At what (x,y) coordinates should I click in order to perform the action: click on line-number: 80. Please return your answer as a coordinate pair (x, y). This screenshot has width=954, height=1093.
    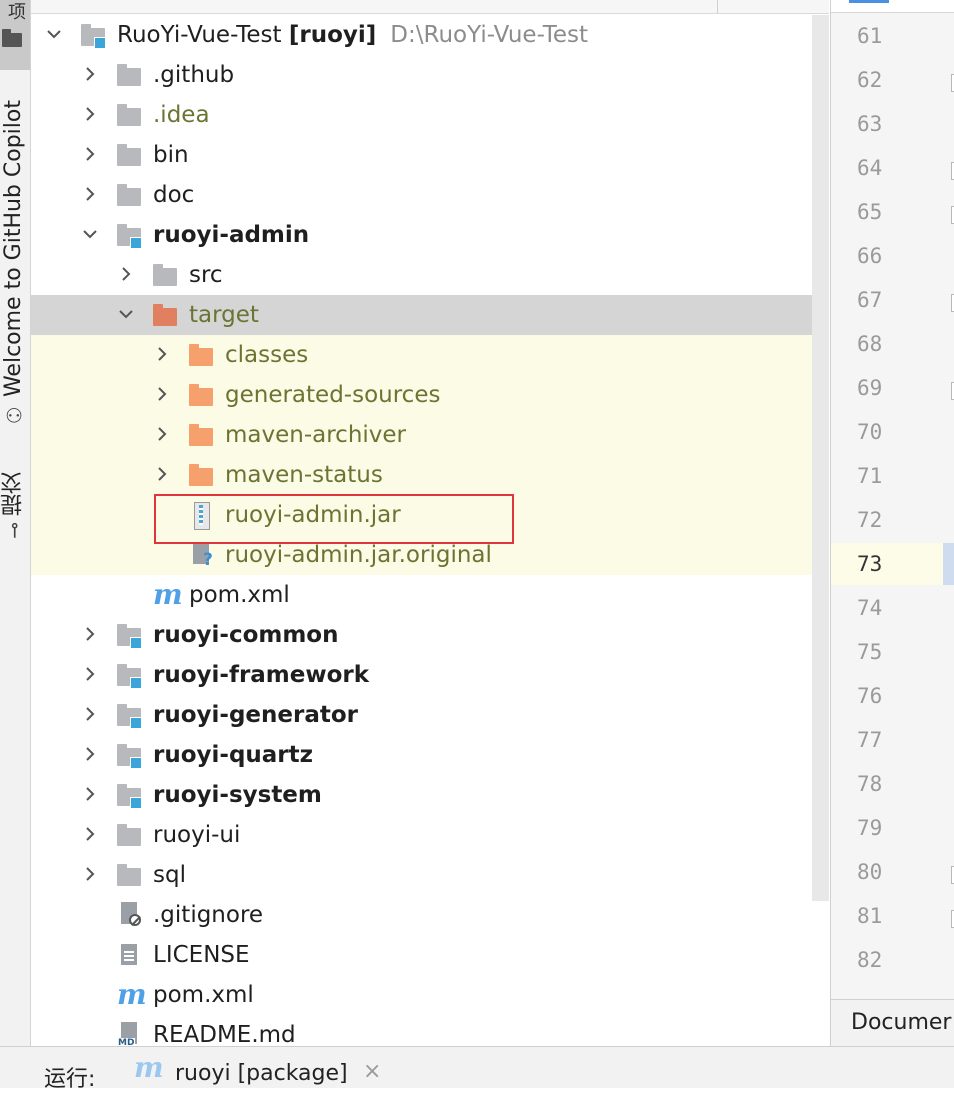
    Looking at the image, I should click on (870, 872).